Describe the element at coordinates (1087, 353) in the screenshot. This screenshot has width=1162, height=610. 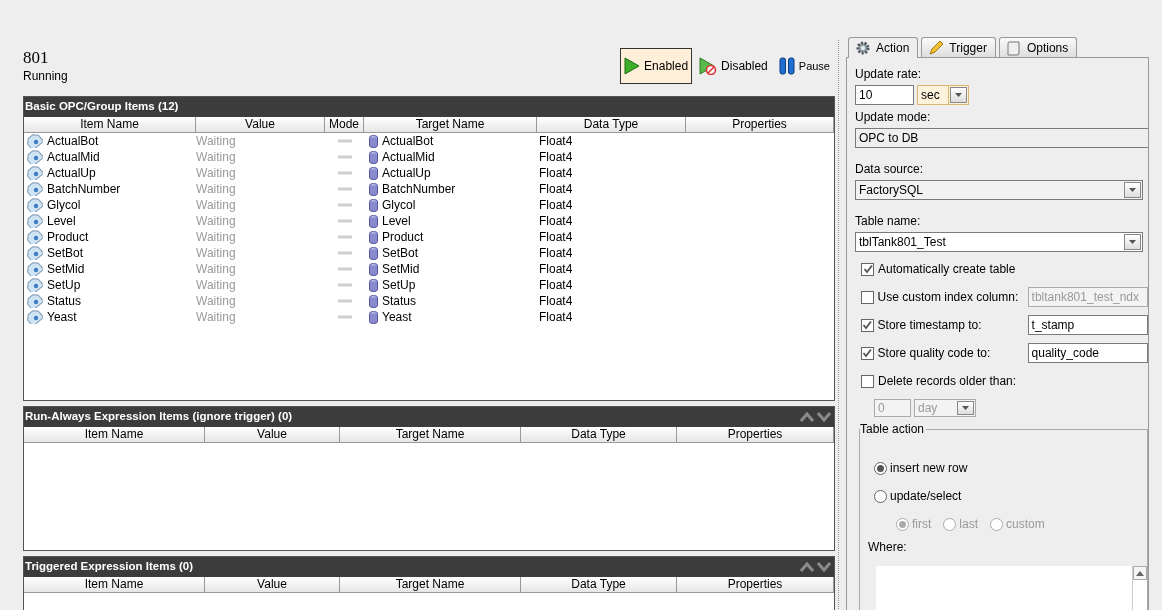
I see `text-field: quality_code` at that location.